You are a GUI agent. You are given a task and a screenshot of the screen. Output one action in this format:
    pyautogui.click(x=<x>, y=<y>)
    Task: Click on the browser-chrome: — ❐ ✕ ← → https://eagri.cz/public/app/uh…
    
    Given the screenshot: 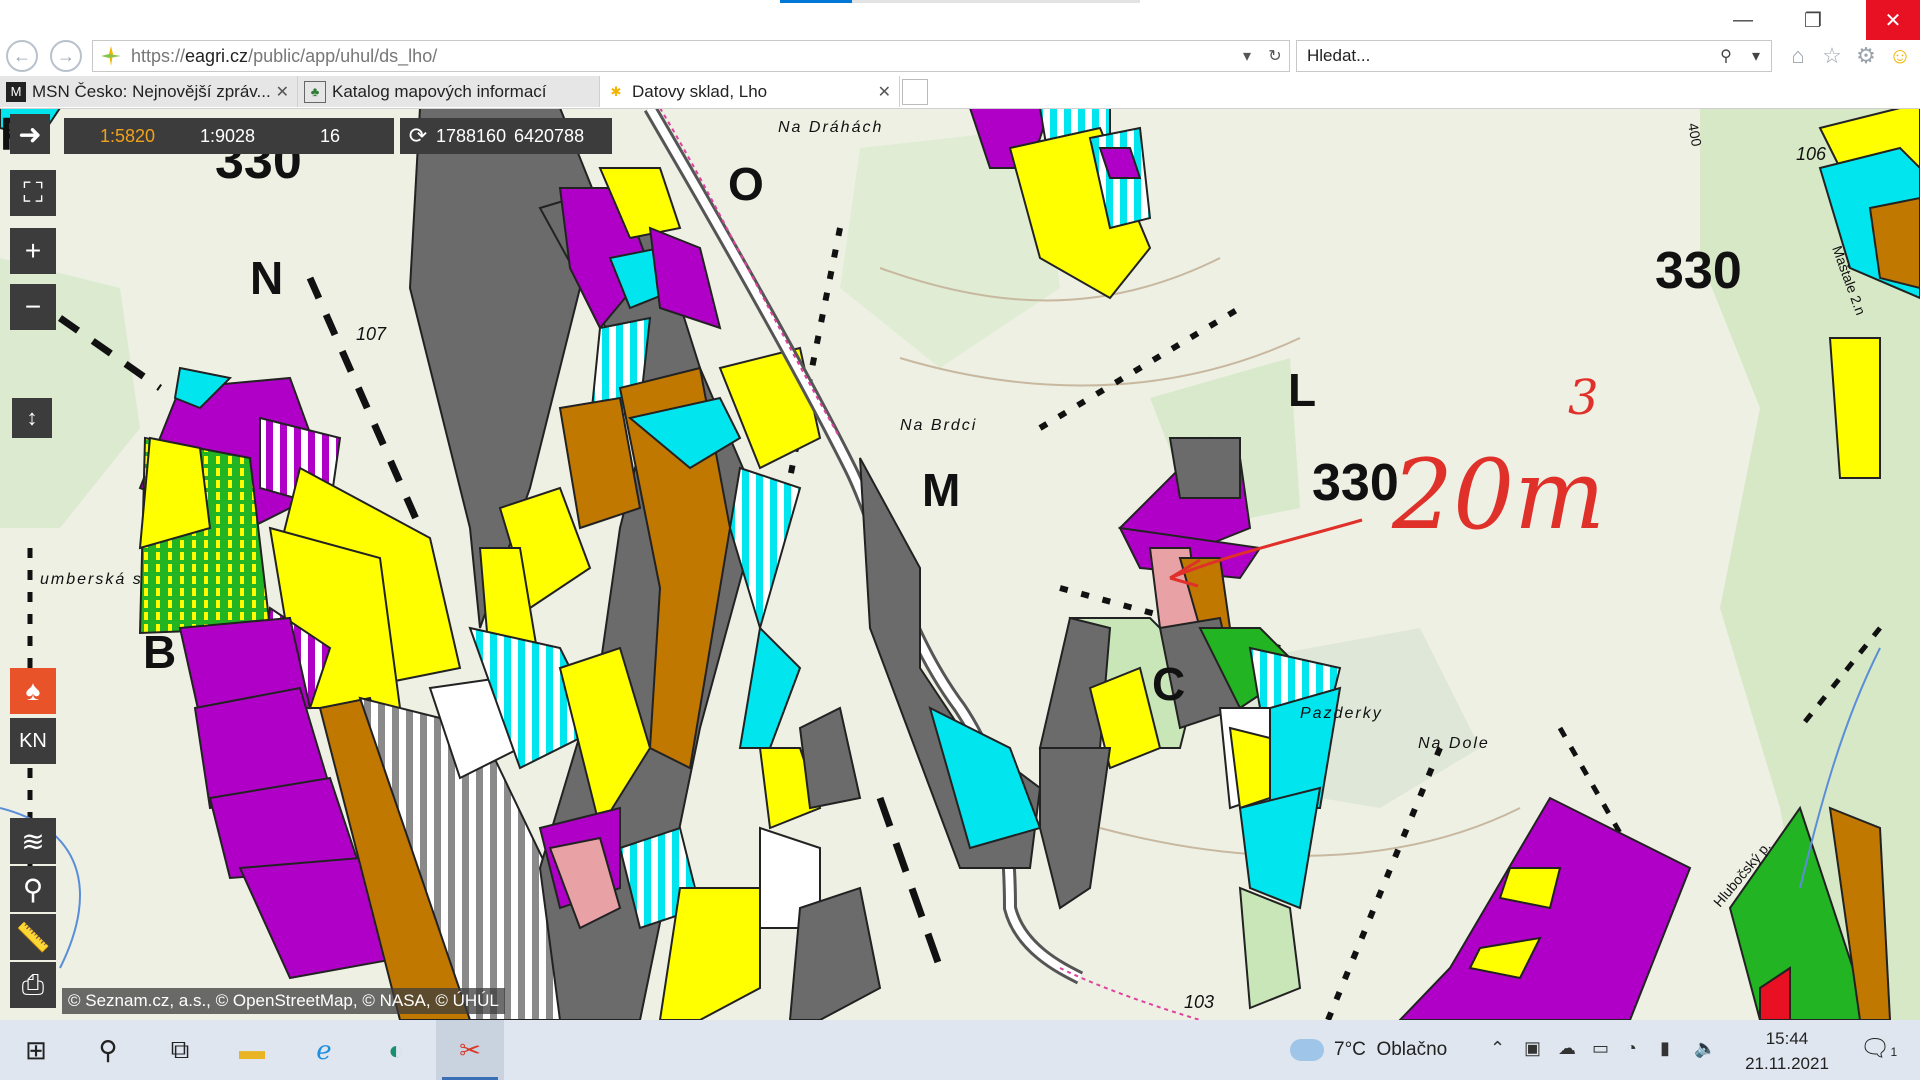 What is the action you would take?
    pyautogui.click(x=960, y=54)
    